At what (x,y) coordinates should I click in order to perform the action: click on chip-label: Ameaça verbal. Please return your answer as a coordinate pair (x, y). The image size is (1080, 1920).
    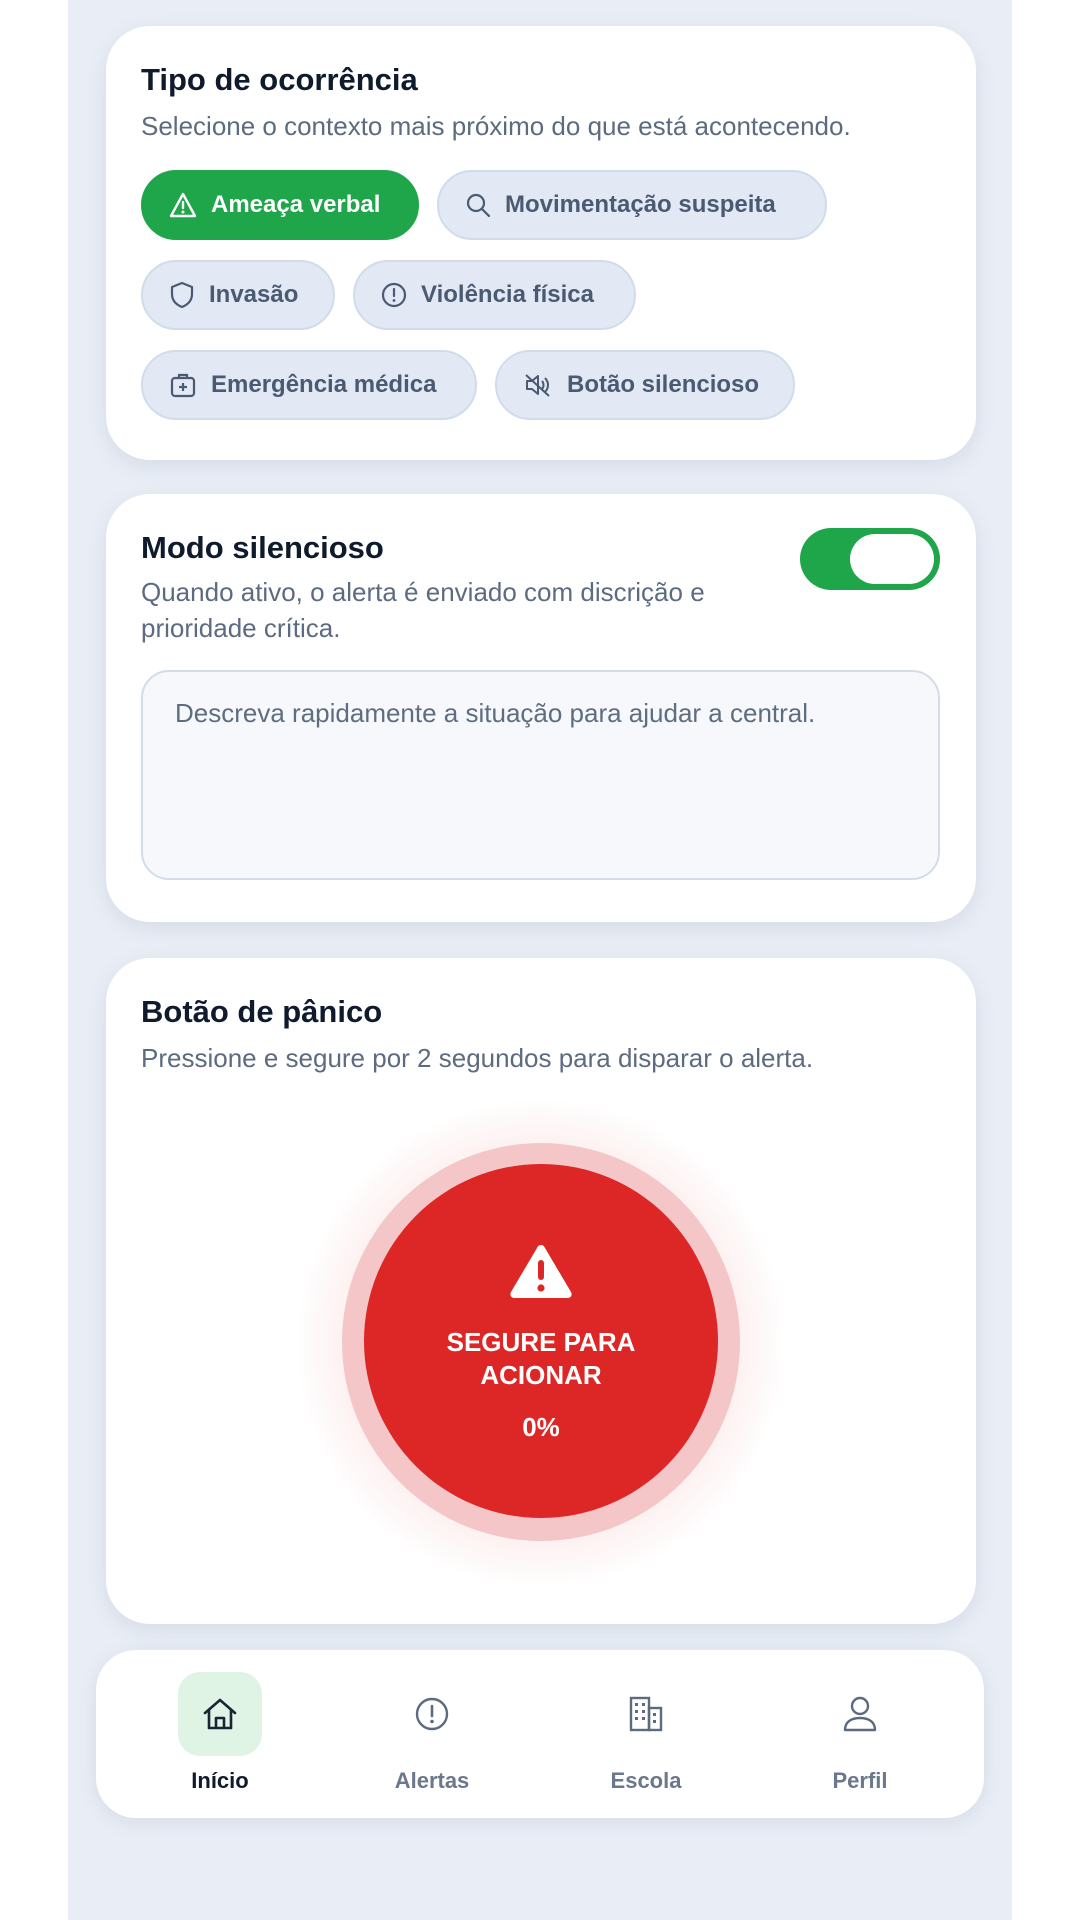
    Looking at the image, I should click on (296, 204).